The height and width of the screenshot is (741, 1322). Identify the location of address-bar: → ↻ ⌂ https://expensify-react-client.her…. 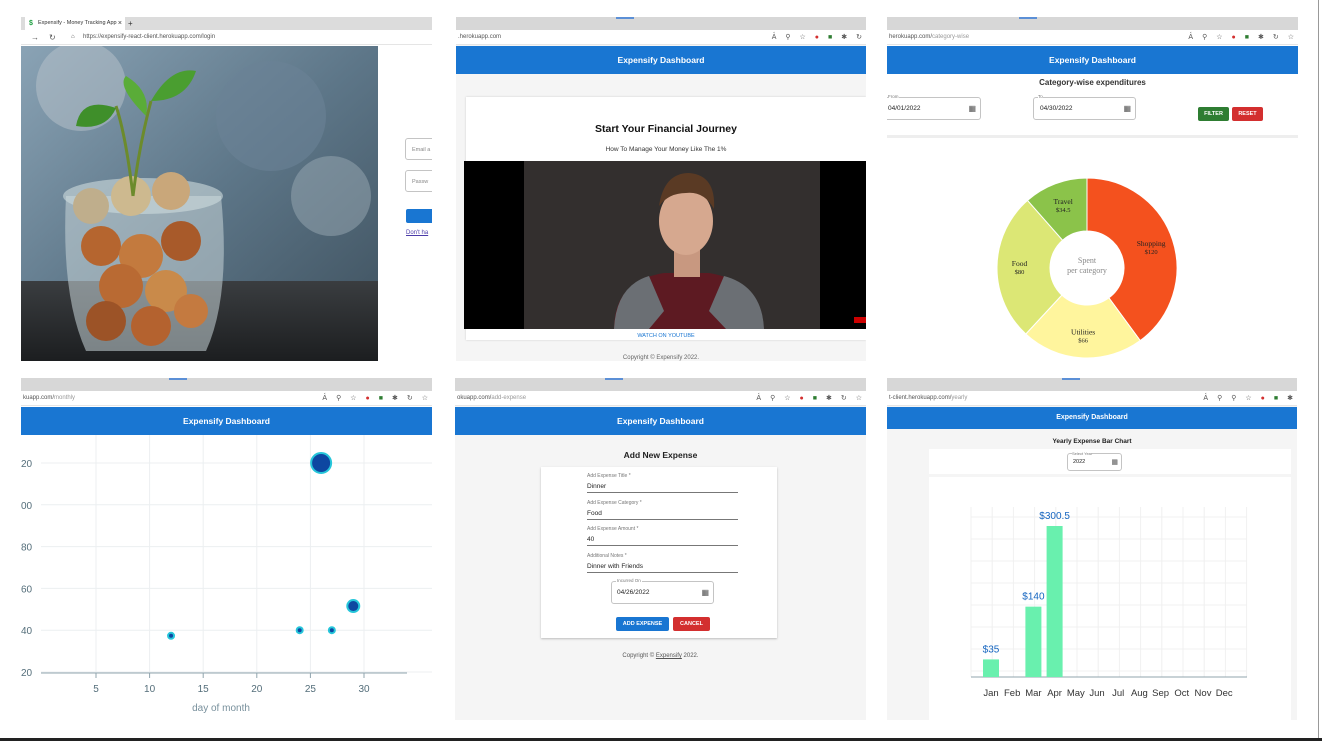
(226, 37).